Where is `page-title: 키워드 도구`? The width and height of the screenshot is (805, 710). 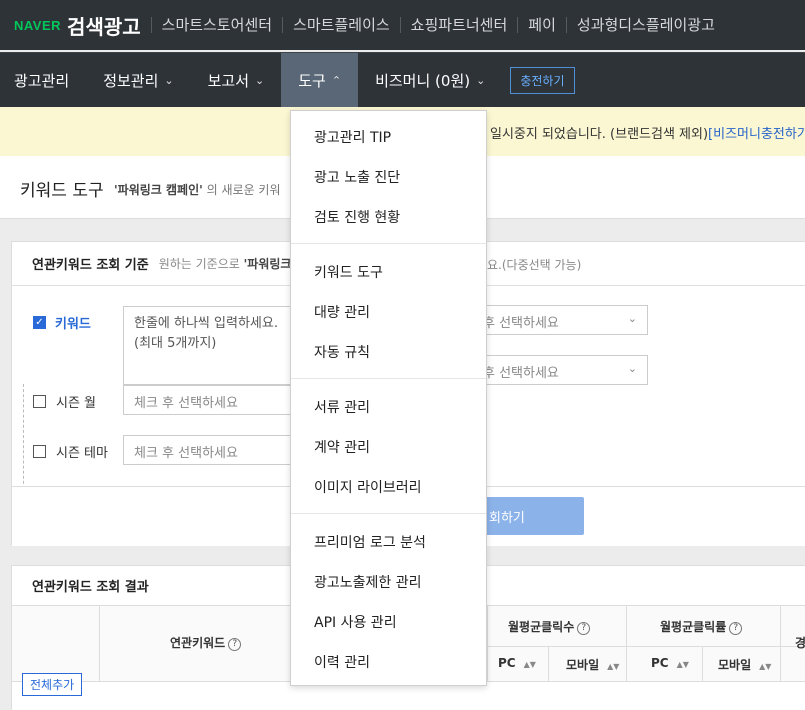
page-title: 키워드 도구 is located at coordinates (62, 191).